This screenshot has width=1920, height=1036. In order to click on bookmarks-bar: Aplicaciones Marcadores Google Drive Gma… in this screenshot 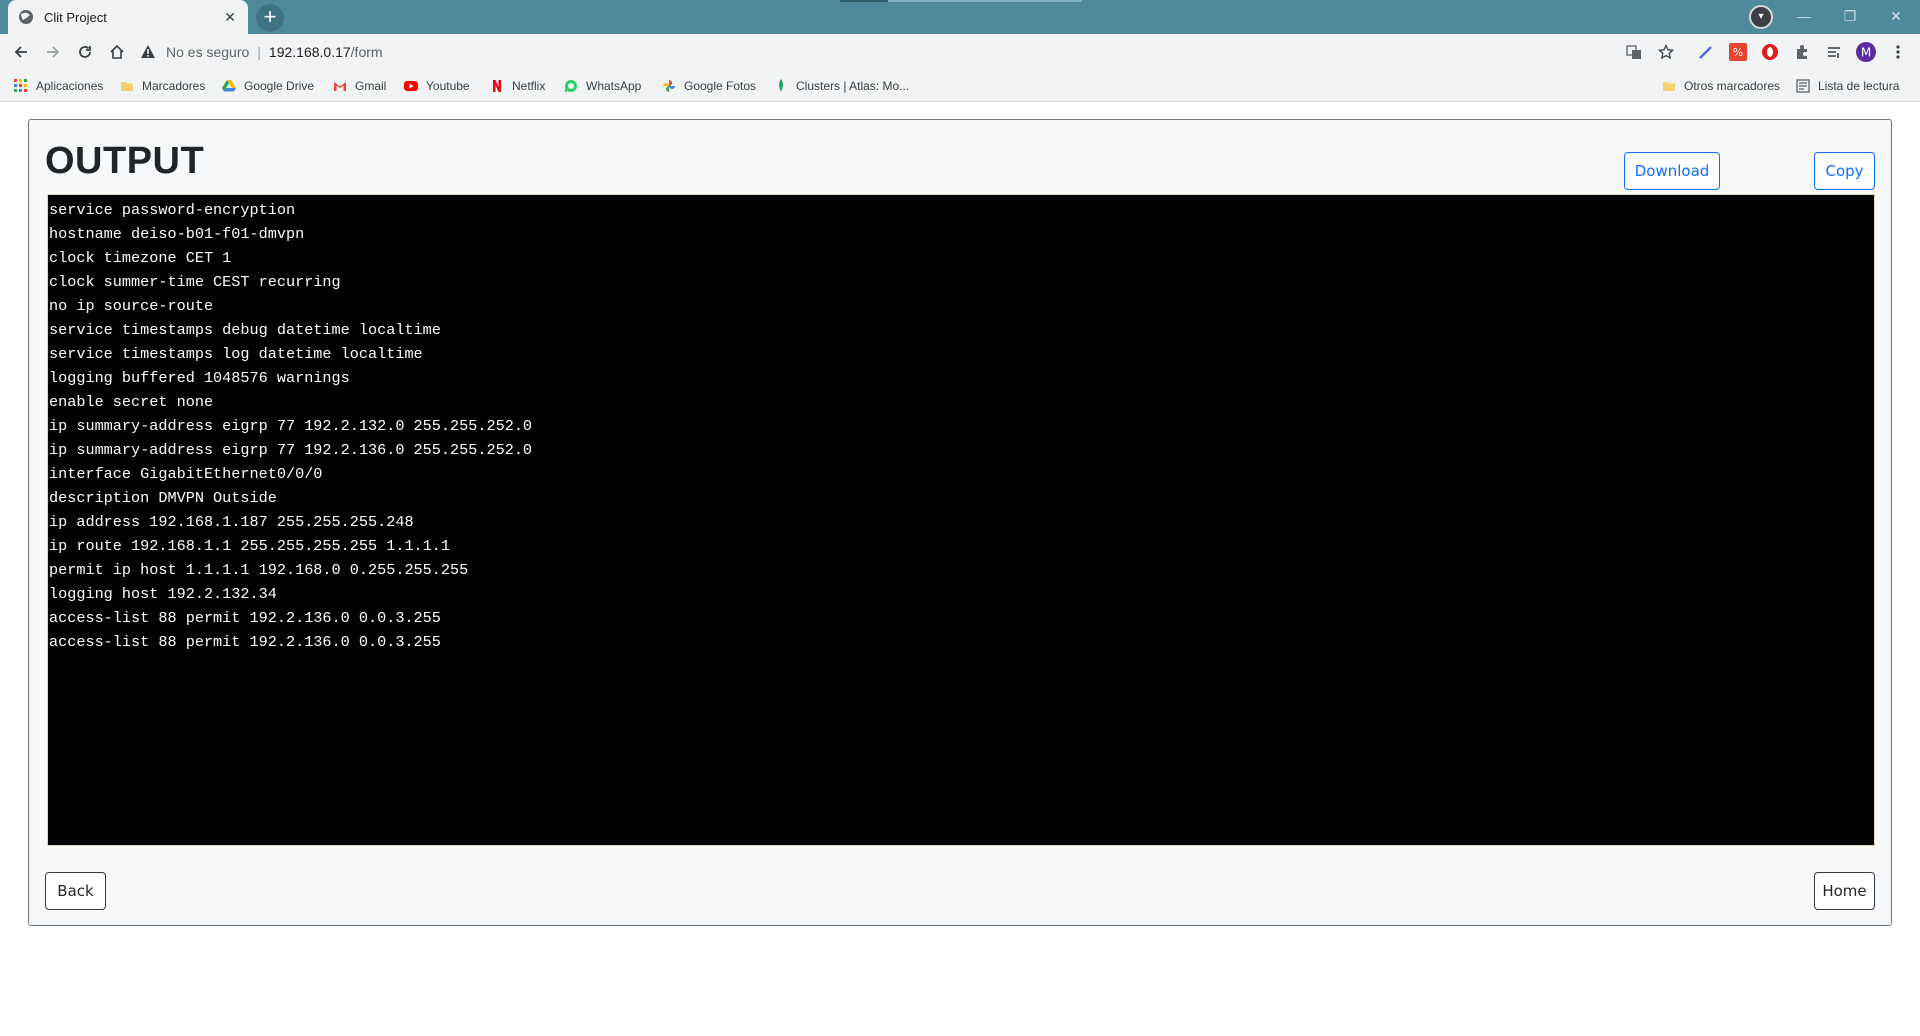, I will do `click(960, 86)`.